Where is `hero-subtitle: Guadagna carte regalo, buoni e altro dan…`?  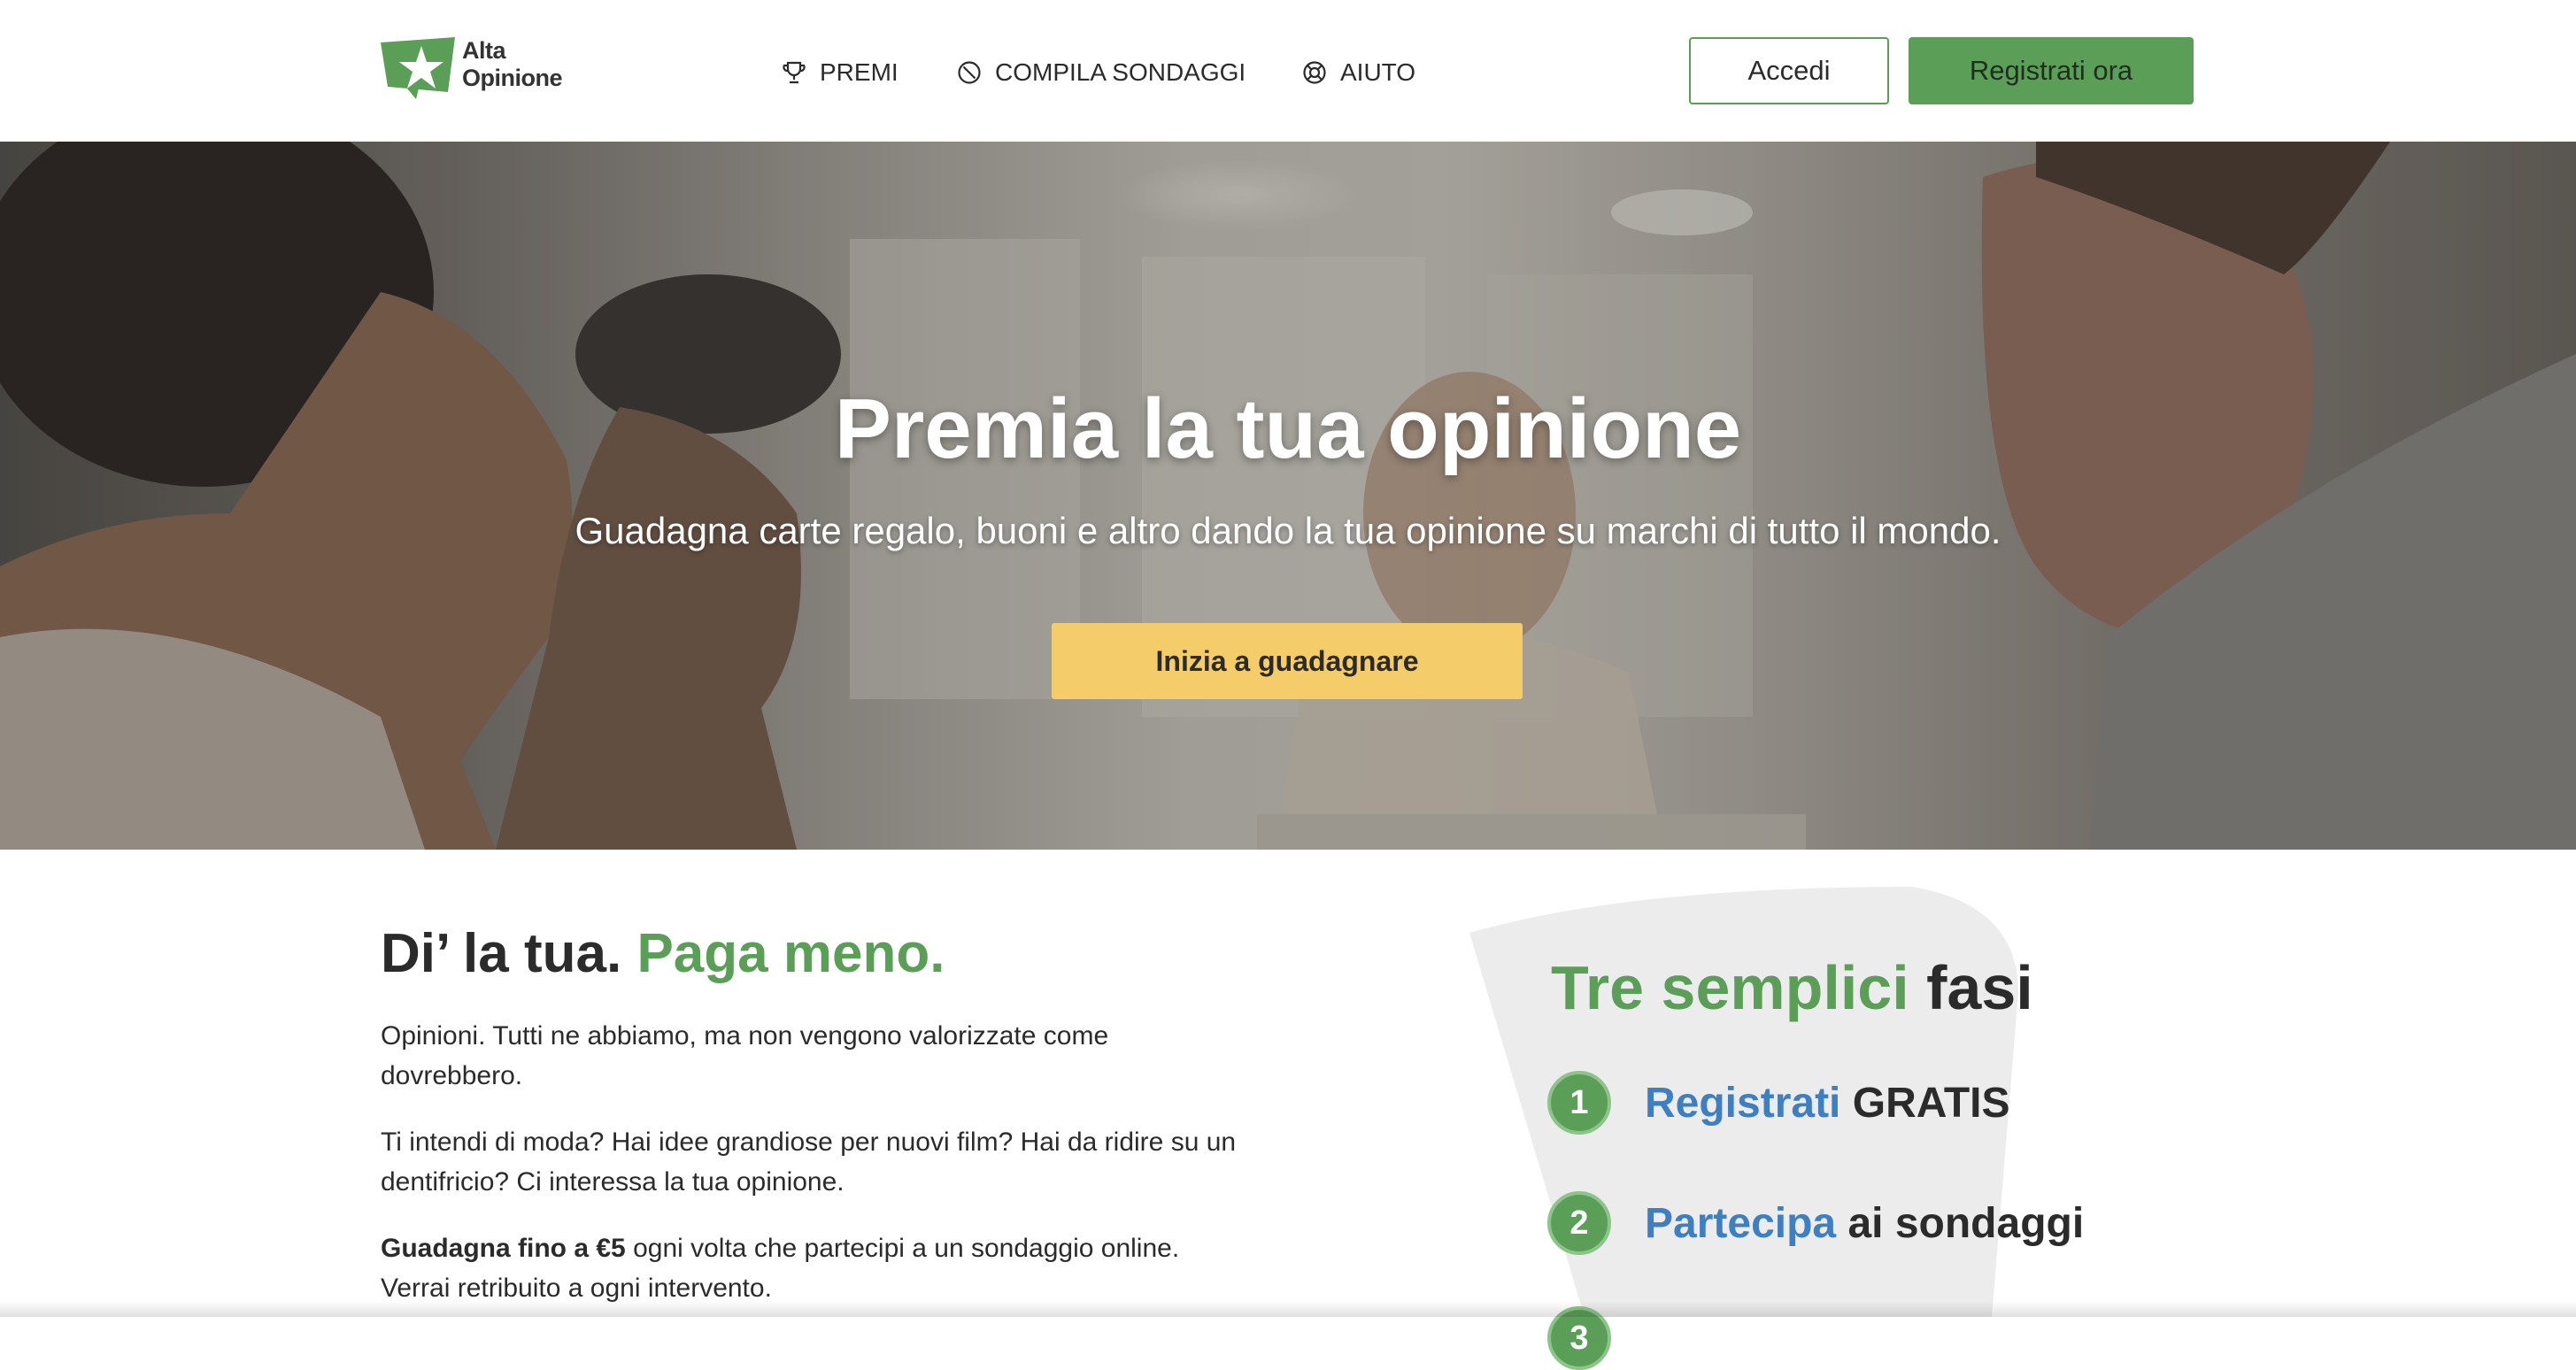
hero-subtitle: Guadagna carte regalo, buoni e altro dan… is located at coordinates (1288, 530).